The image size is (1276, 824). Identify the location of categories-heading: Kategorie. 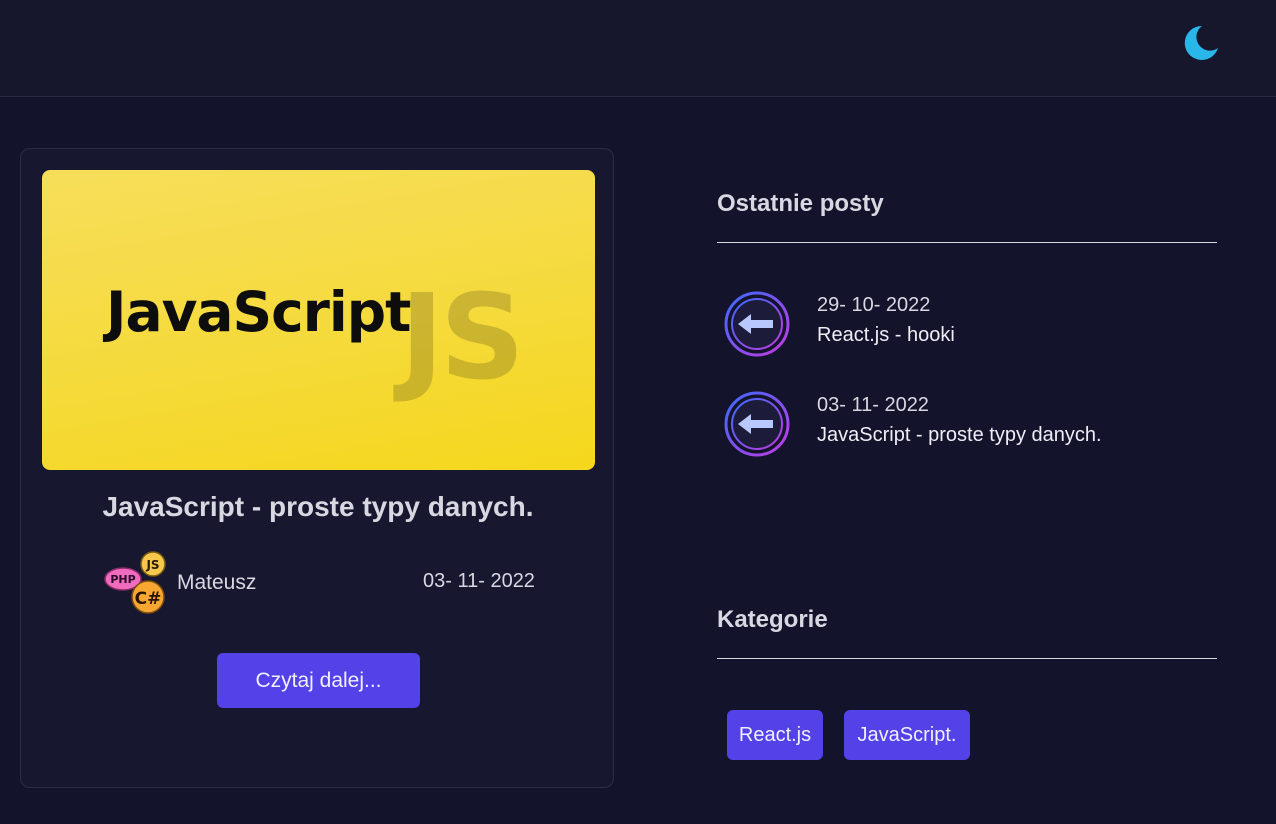
(772, 619).